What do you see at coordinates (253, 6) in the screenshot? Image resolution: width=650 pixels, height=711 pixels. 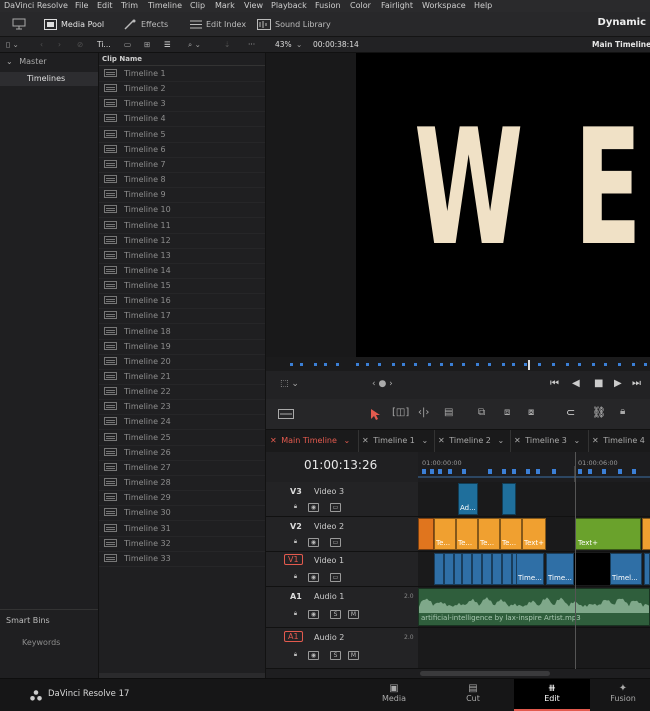 I see `menu-view: View` at bounding box center [253, 6].